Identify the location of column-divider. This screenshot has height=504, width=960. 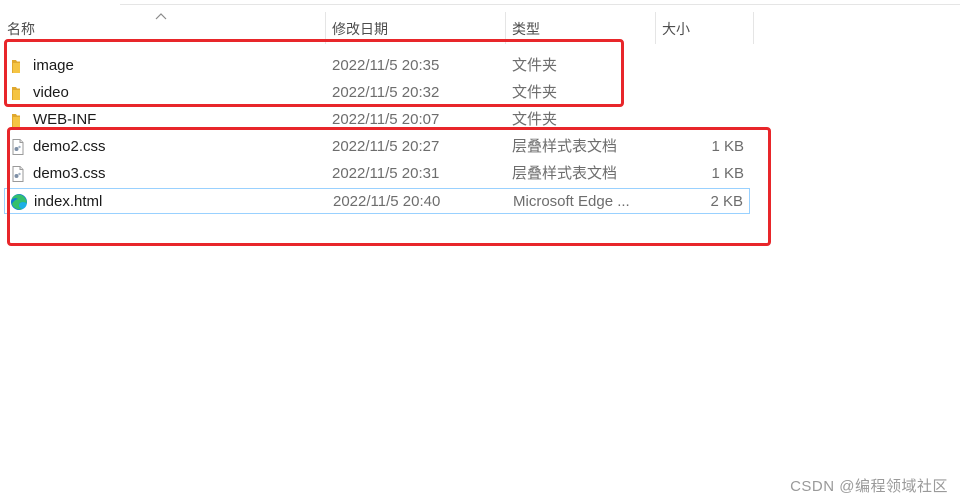
(753, 28).